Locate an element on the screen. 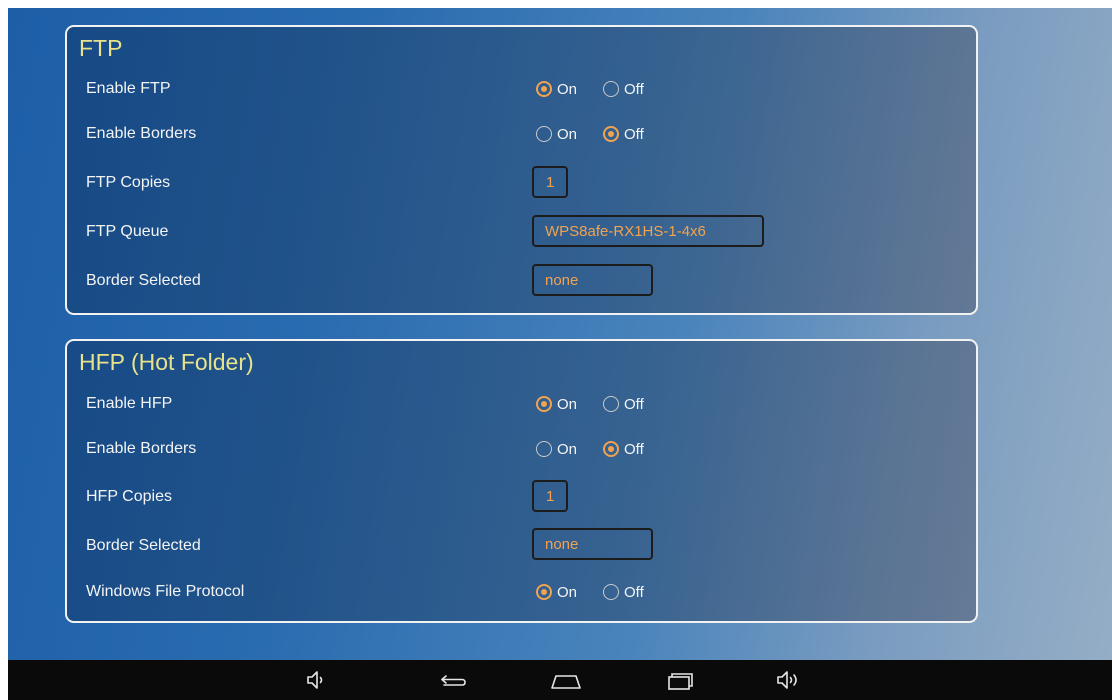 The width and height of the screenshot is (1112, 700). enable-hfp-off-radio: Off is located at coordinates (623, 404).